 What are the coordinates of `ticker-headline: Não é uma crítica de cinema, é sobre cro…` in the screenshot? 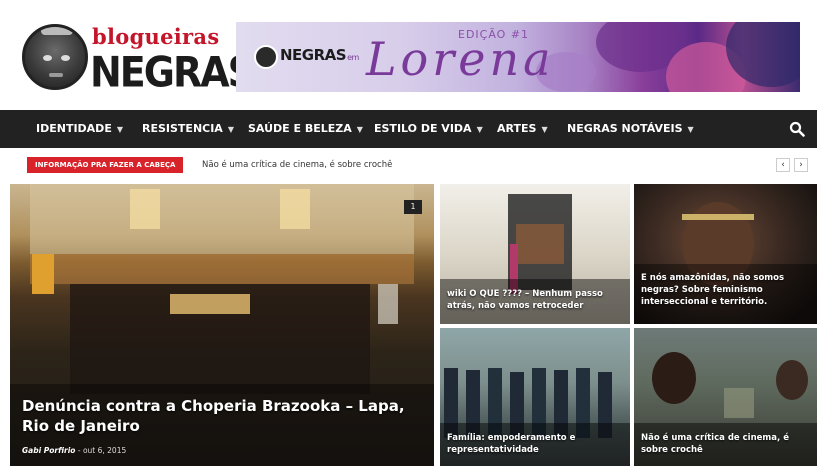 It's located at (297, 165).